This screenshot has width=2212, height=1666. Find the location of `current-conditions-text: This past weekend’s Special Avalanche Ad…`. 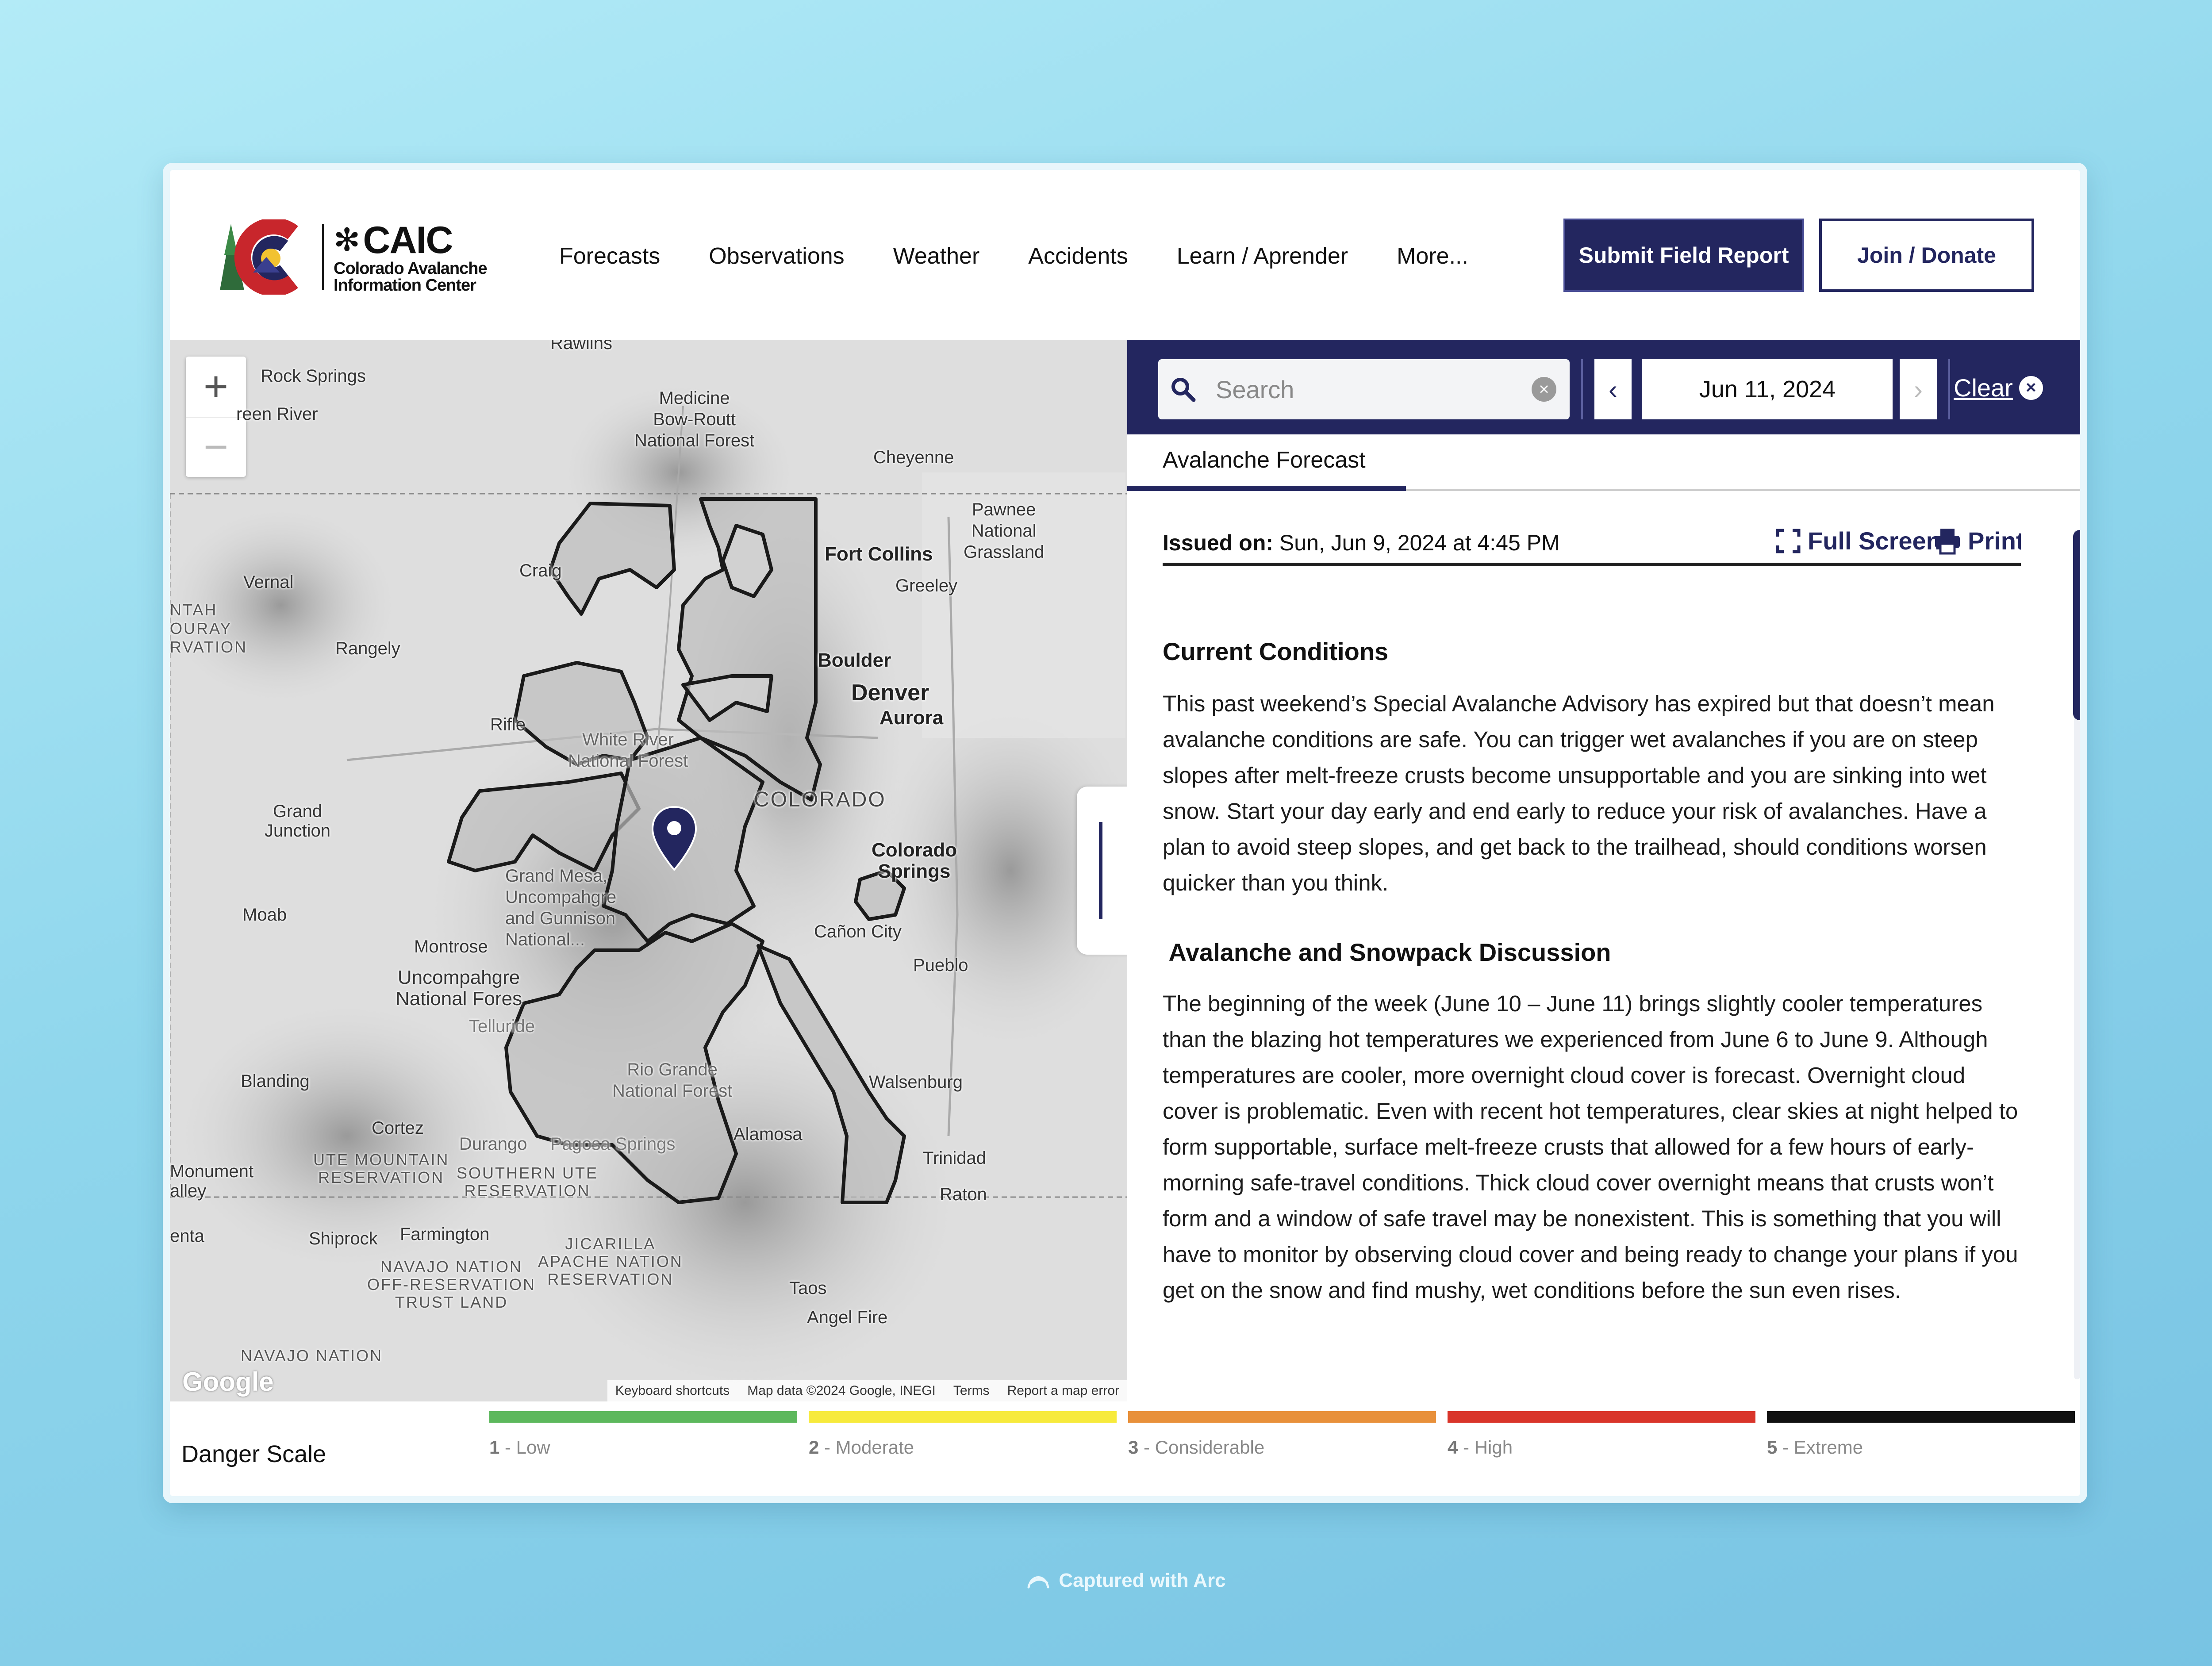

current-conditions-text: This past weekend’s Special Avalanche Ad… is located at coordinates (1579, 793).